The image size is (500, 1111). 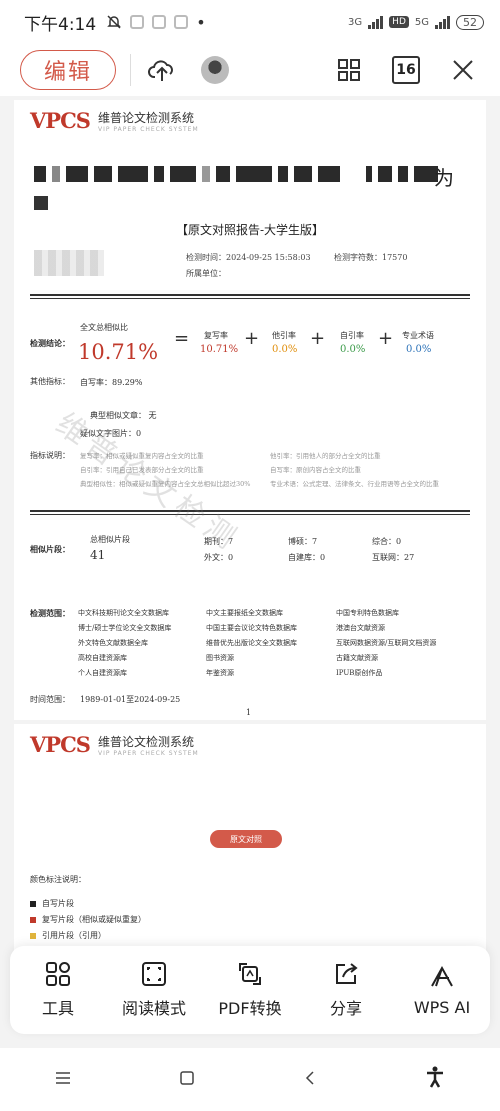 I want to click on seg-item: 博硕：7, so click(x=303, y=541).